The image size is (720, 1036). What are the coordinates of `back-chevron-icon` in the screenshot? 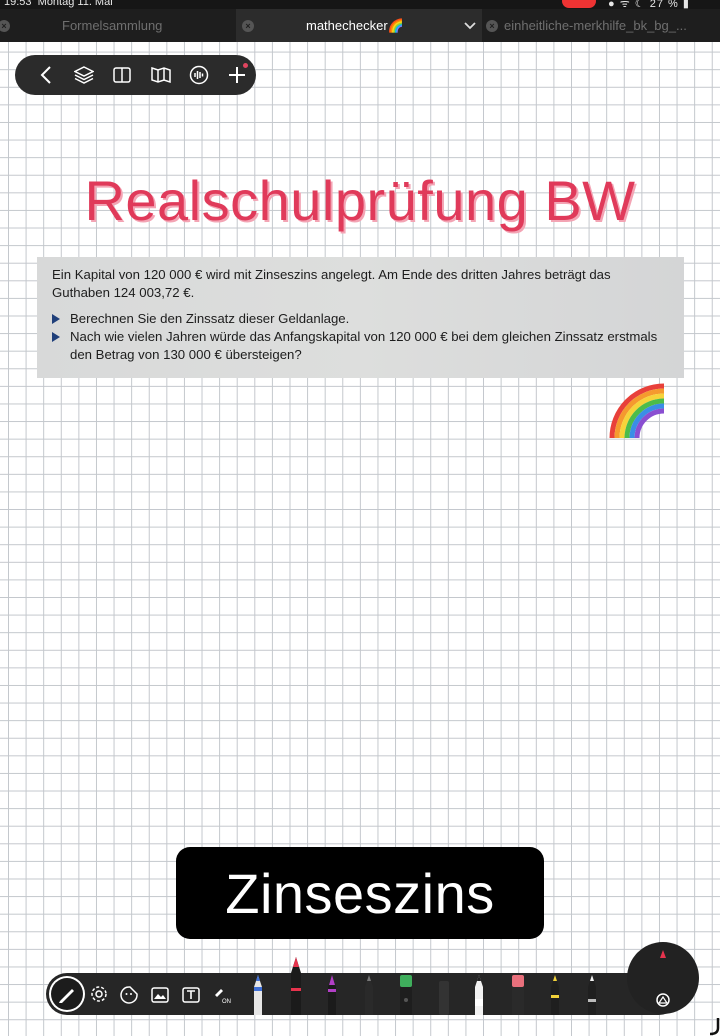 It's located at (45, 75).